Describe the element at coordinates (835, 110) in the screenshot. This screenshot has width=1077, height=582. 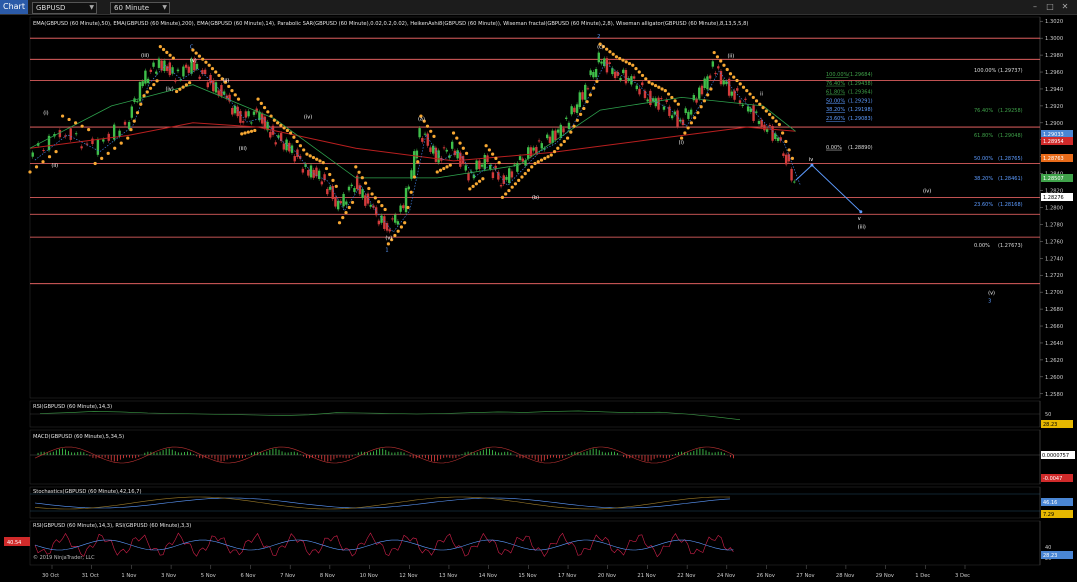
I see `fib-left-pct: 38.20%` at that location.